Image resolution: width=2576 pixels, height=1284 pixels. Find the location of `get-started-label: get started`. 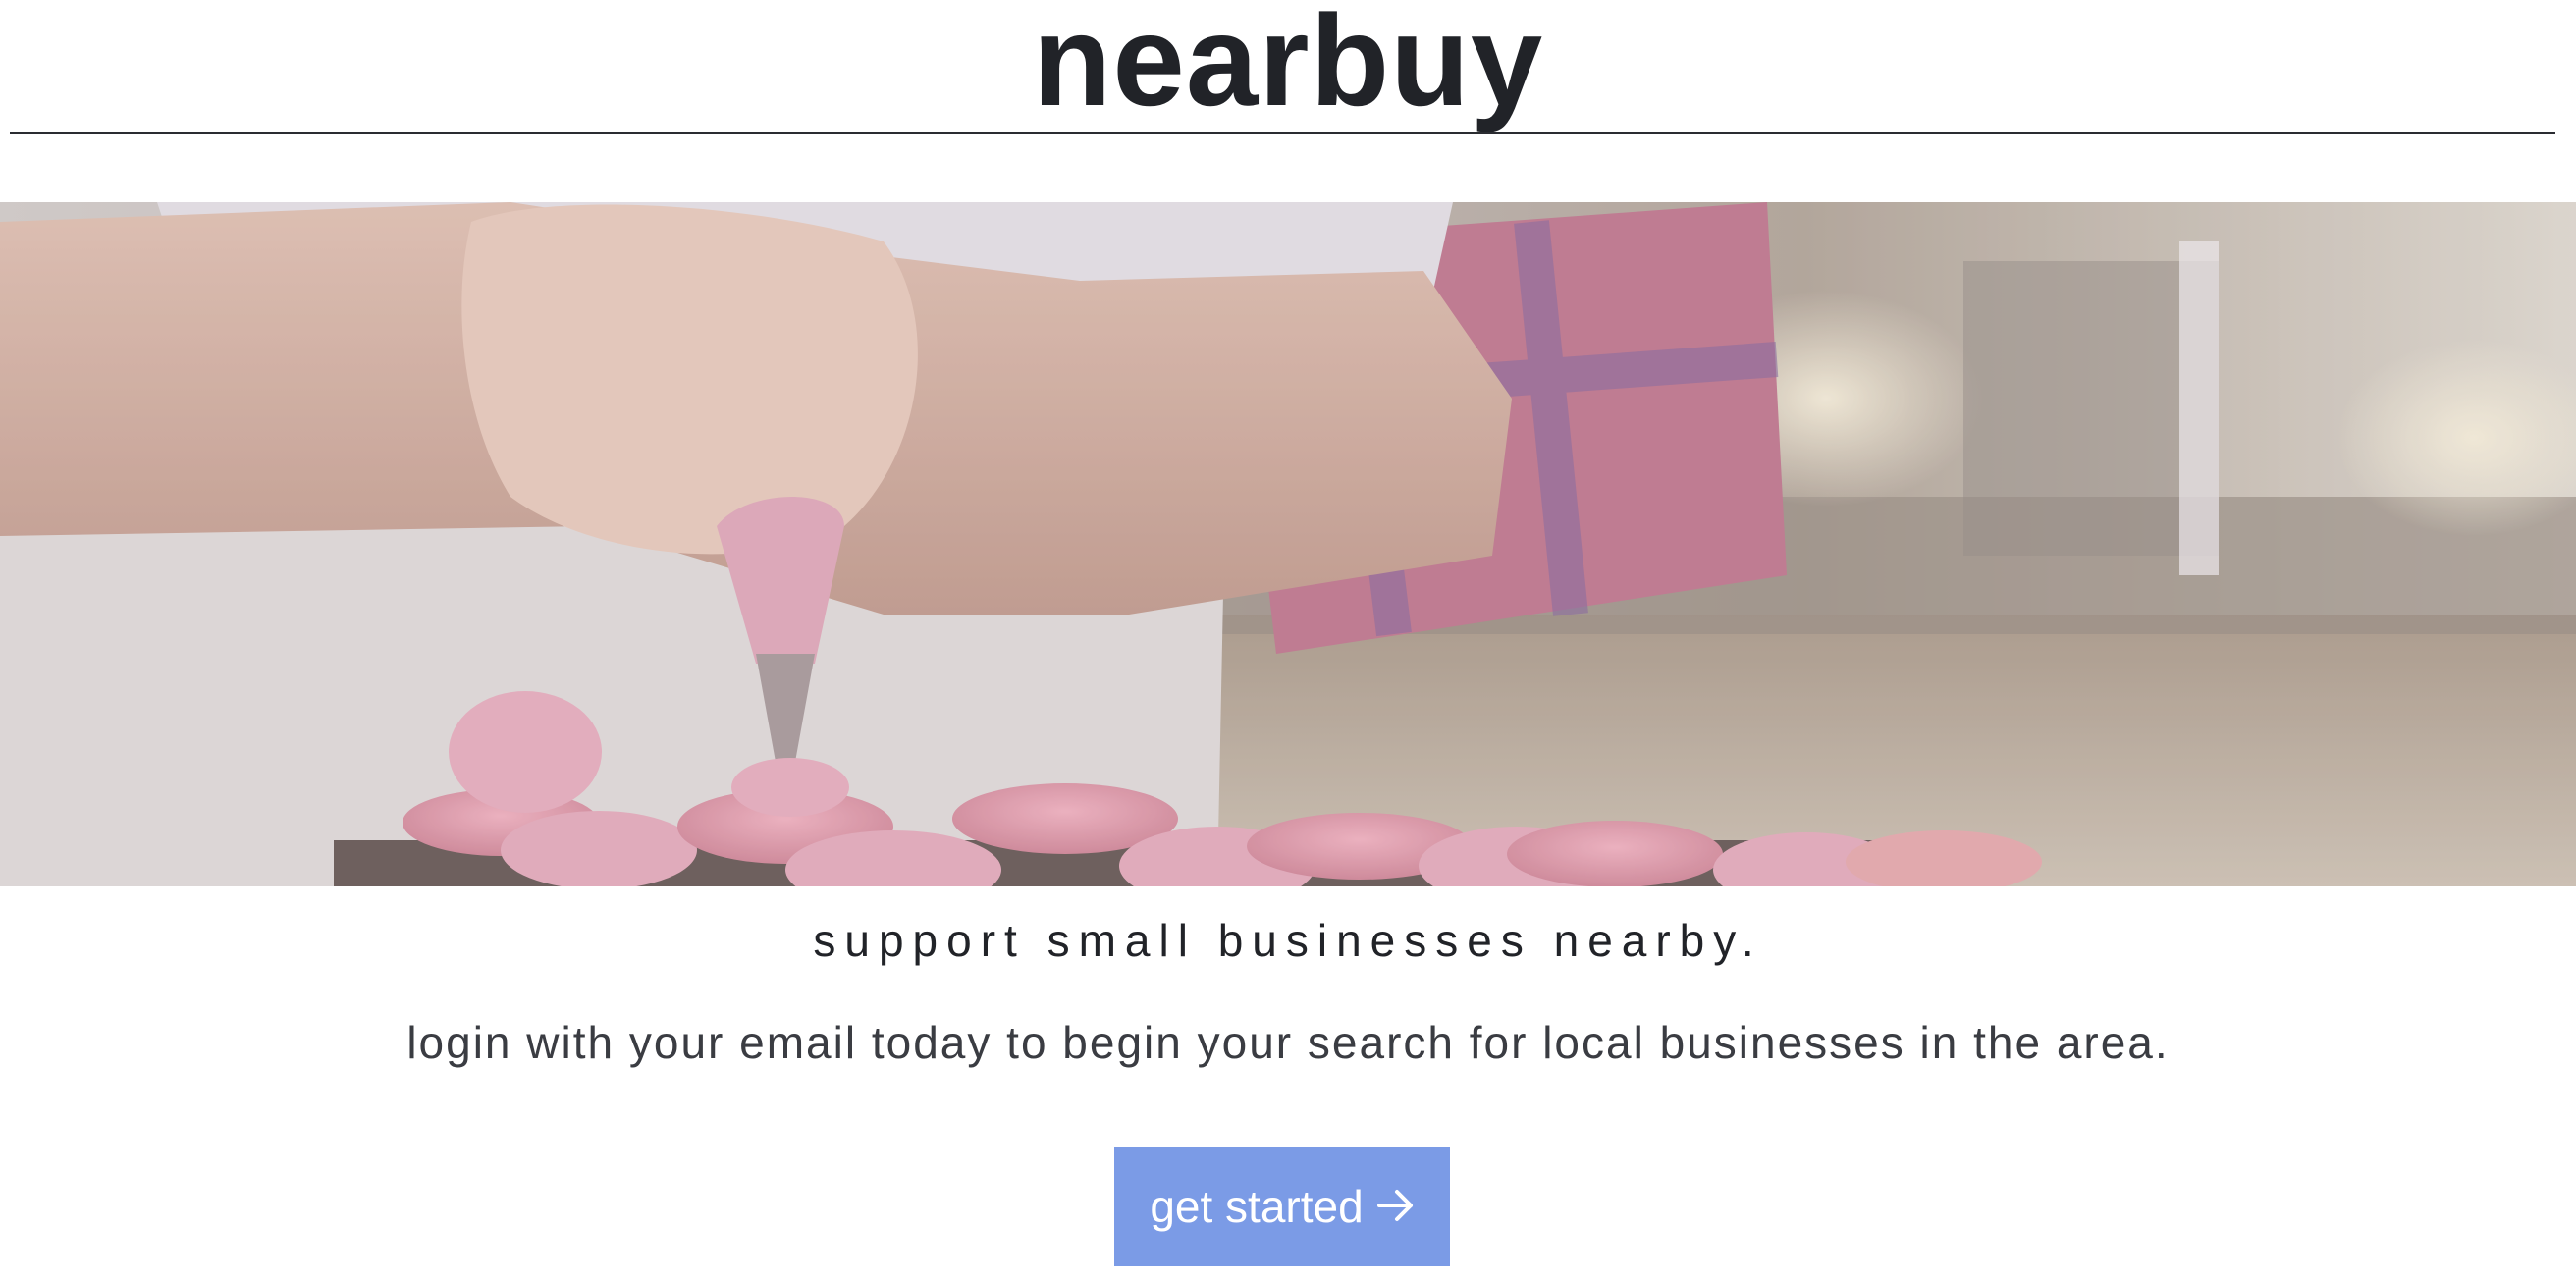

get-started-label: get started is located at coordinates (1257, 1206).